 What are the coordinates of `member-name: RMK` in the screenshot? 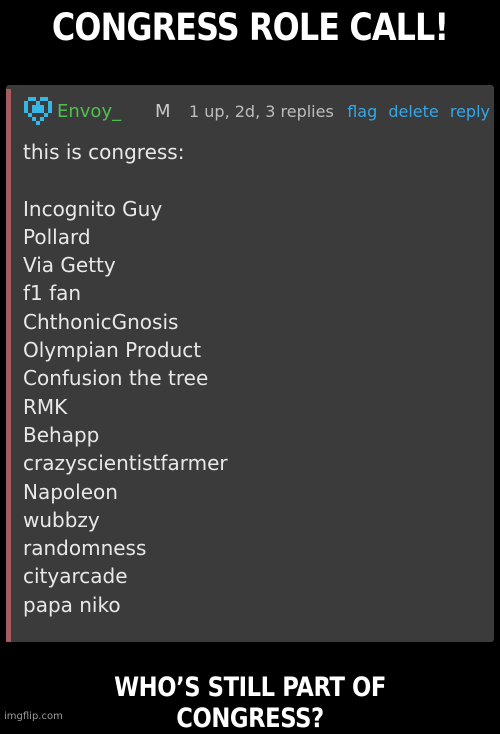 It's located at (45, 406).